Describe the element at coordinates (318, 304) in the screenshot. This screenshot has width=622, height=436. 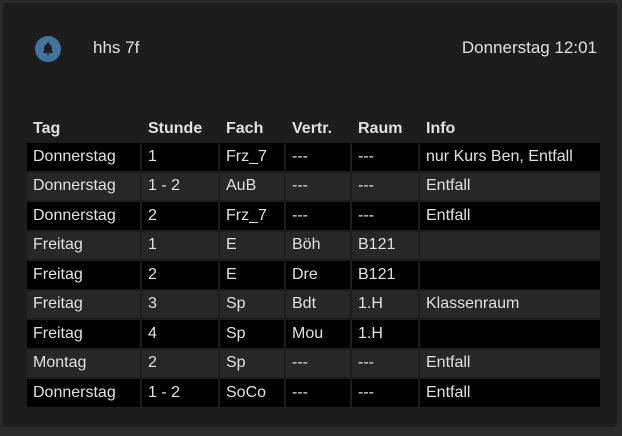
I see `cell-vertr: Bdt` at that location.